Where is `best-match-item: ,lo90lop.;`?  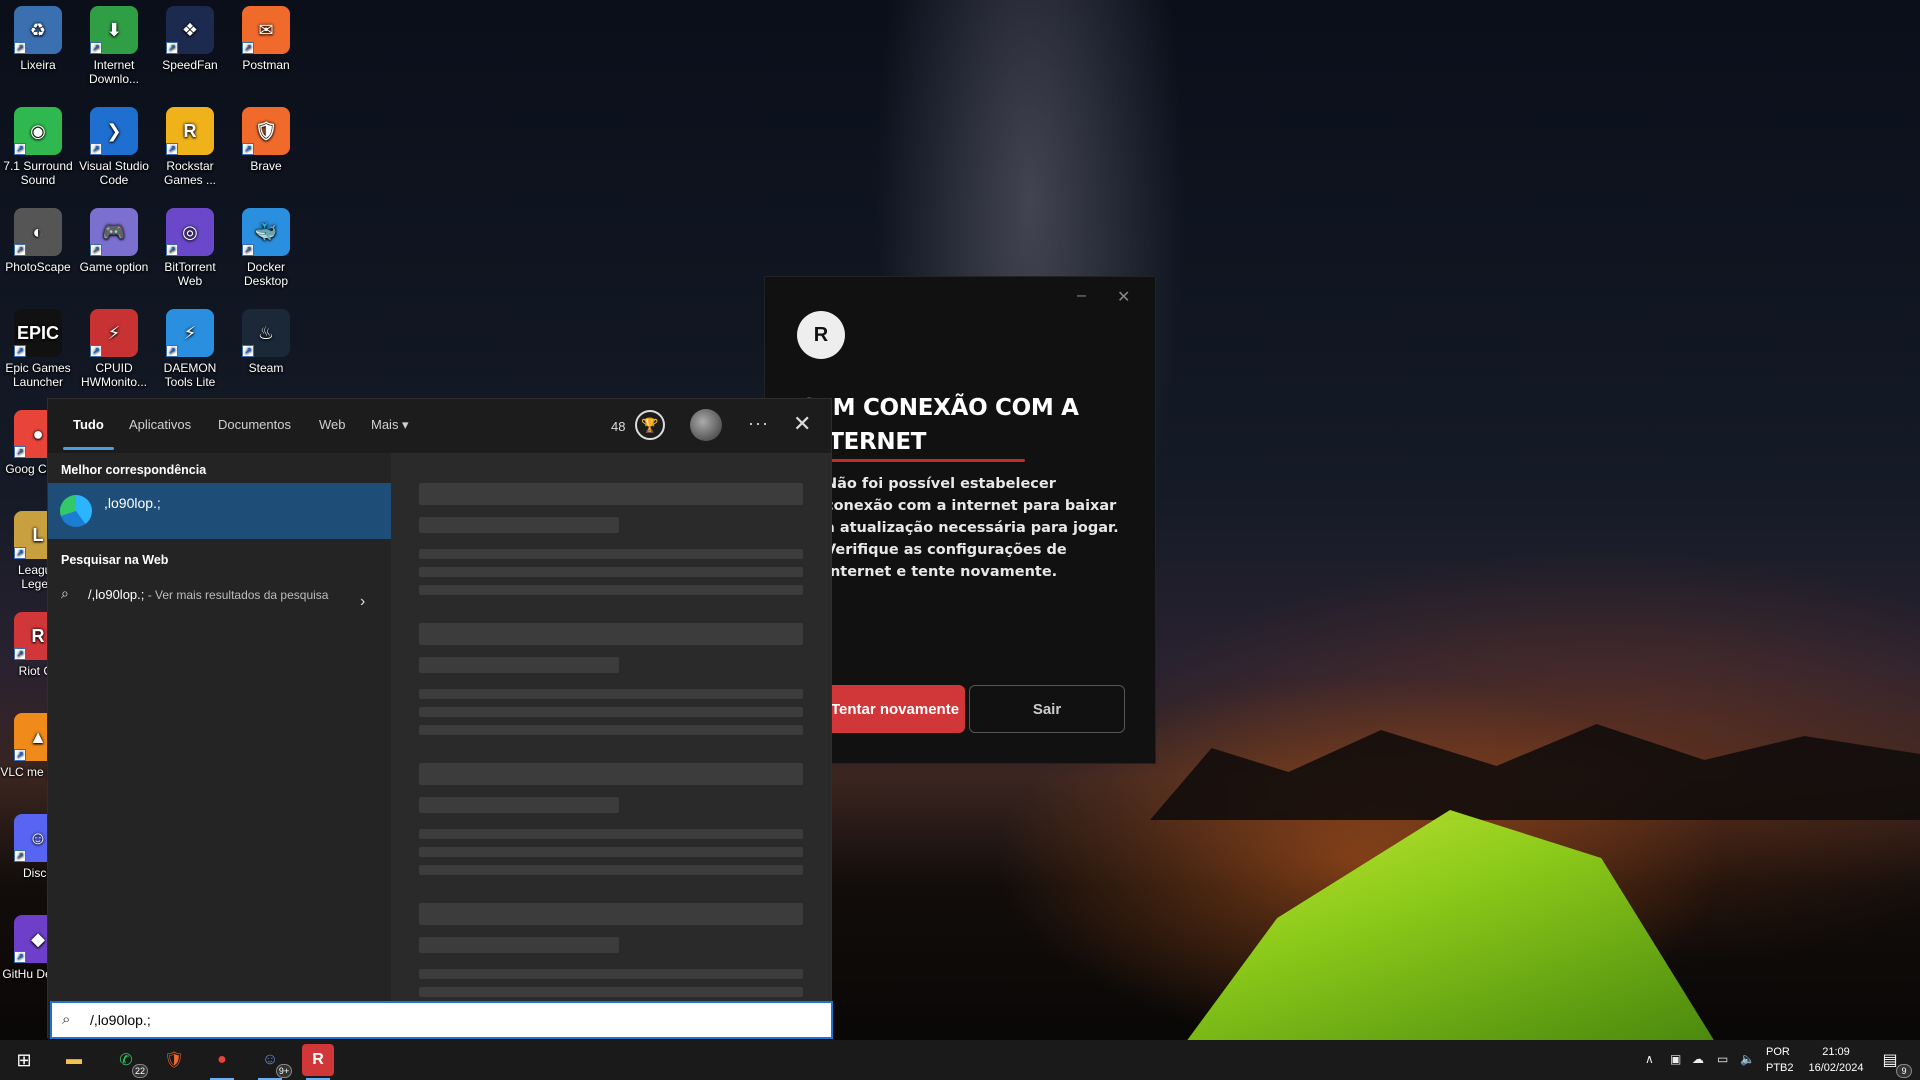
best-match-item: ,lo90lop.; is located at coordinates (219, 511).